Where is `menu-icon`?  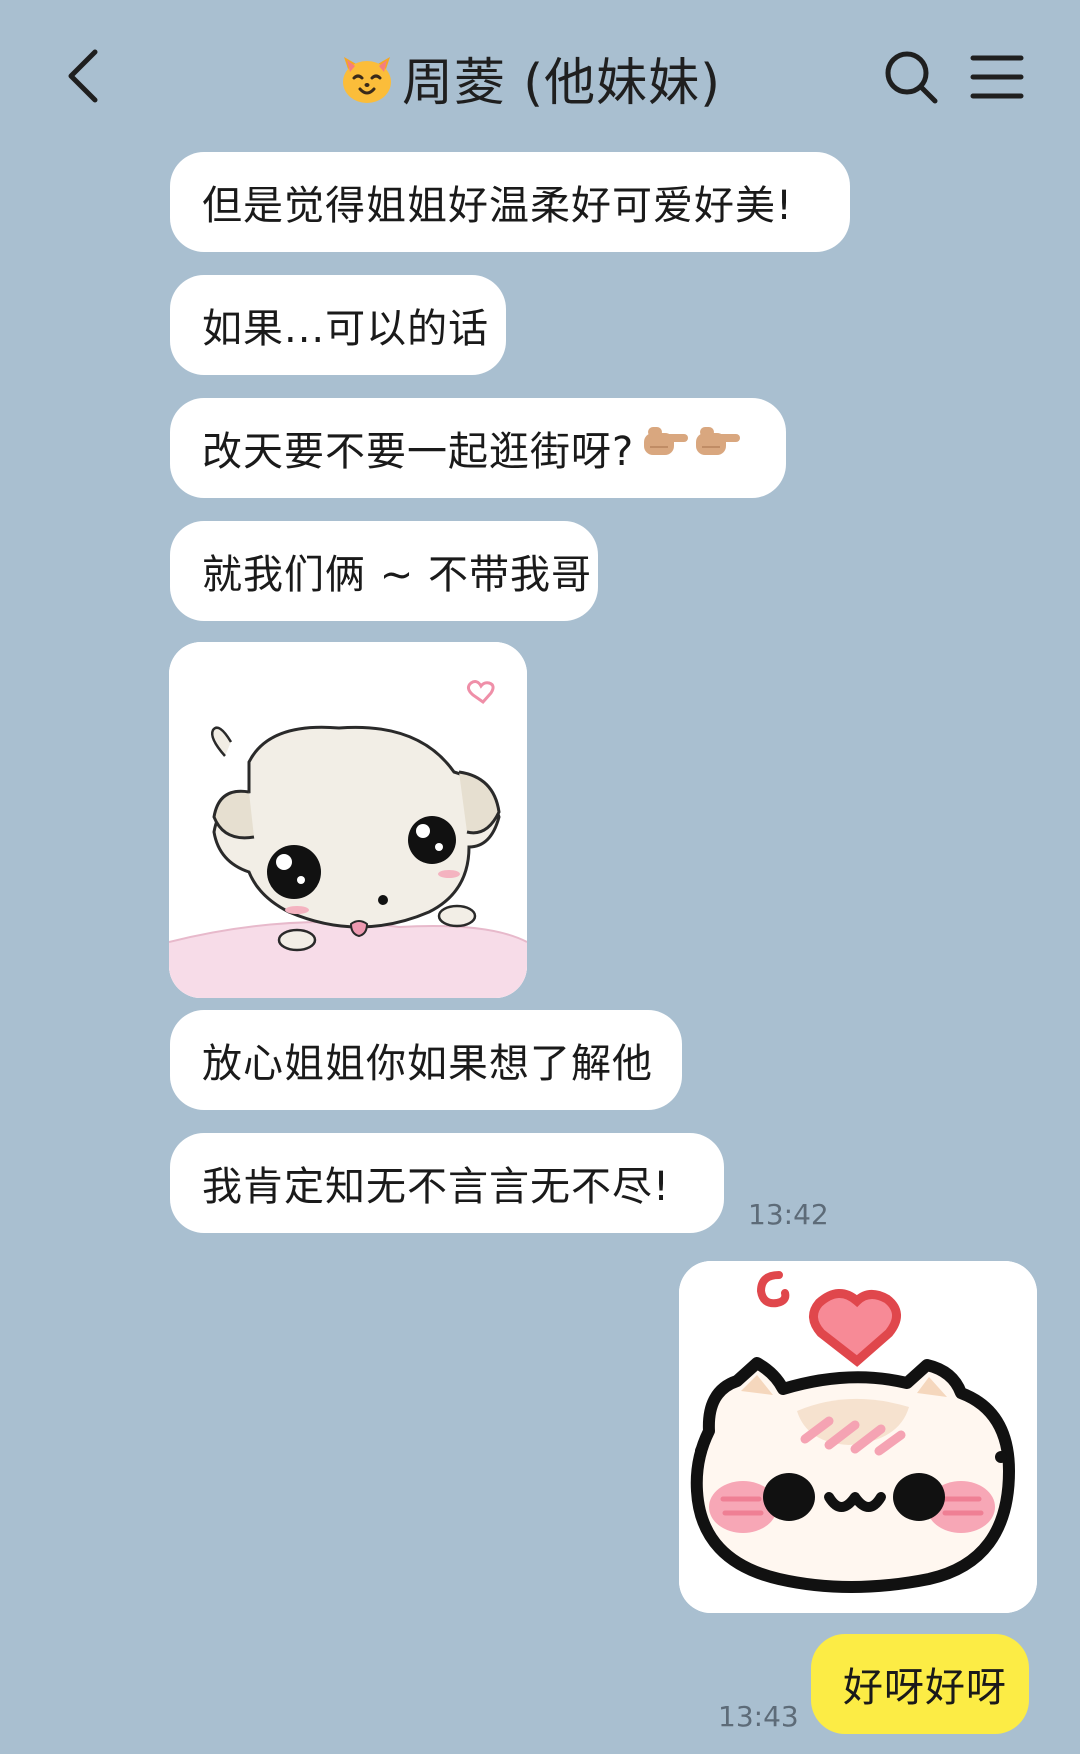 menu-icon is located at coordinates (997, 77).